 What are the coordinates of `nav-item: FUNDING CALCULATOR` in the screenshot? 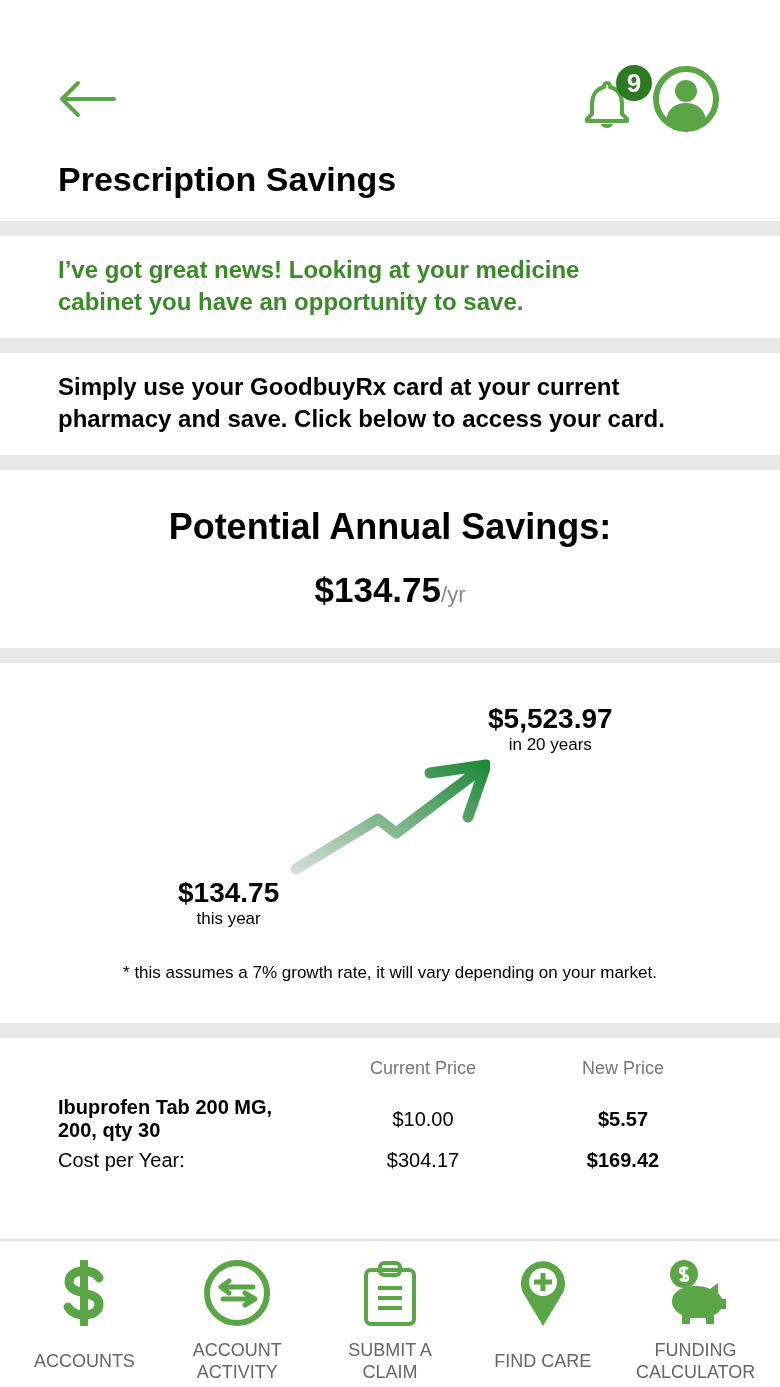 It's located at (695, 1314).